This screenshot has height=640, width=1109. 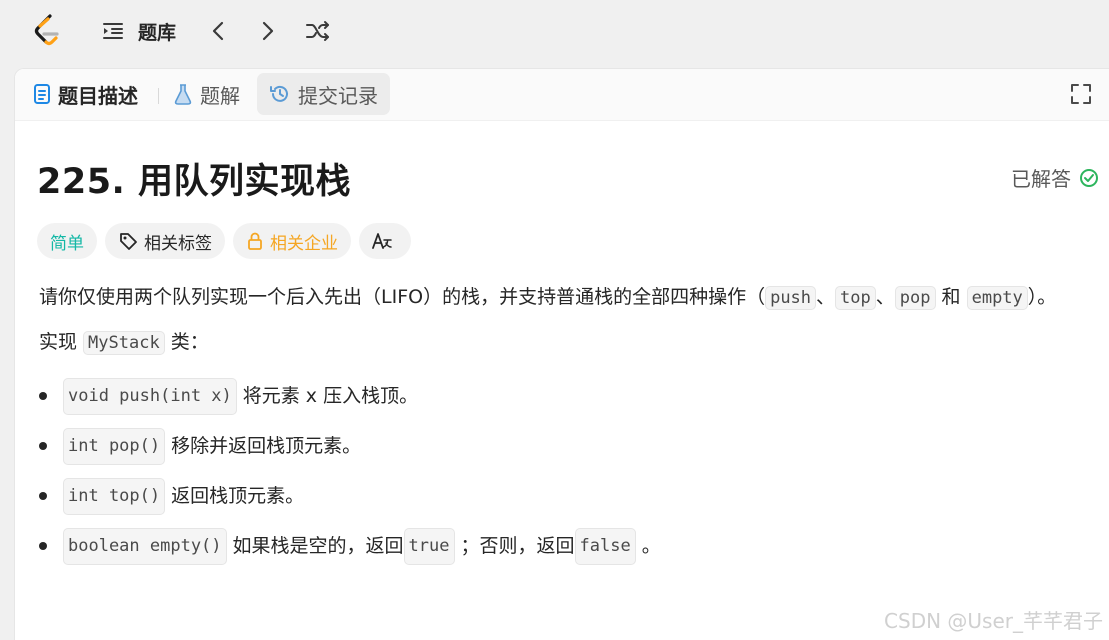 What do you see at coordinates (304, 243) in the screenshot?
I see `related-companies-label: 相关企业` at bounding box center [304, 243].